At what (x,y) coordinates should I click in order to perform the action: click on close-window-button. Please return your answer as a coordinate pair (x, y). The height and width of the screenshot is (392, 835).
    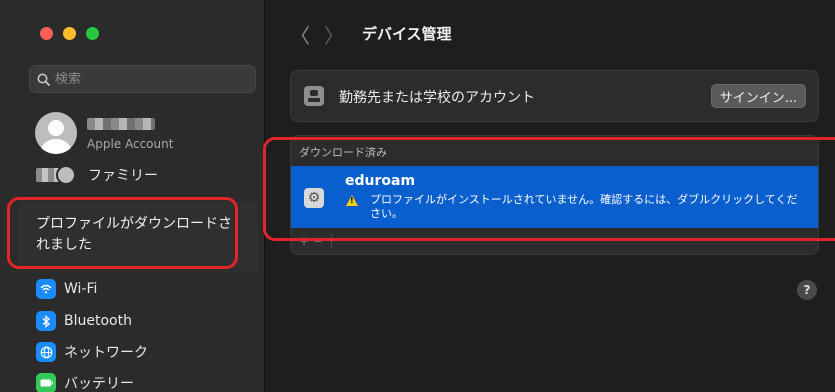
    Looking at the image, I should click on (46, 33).